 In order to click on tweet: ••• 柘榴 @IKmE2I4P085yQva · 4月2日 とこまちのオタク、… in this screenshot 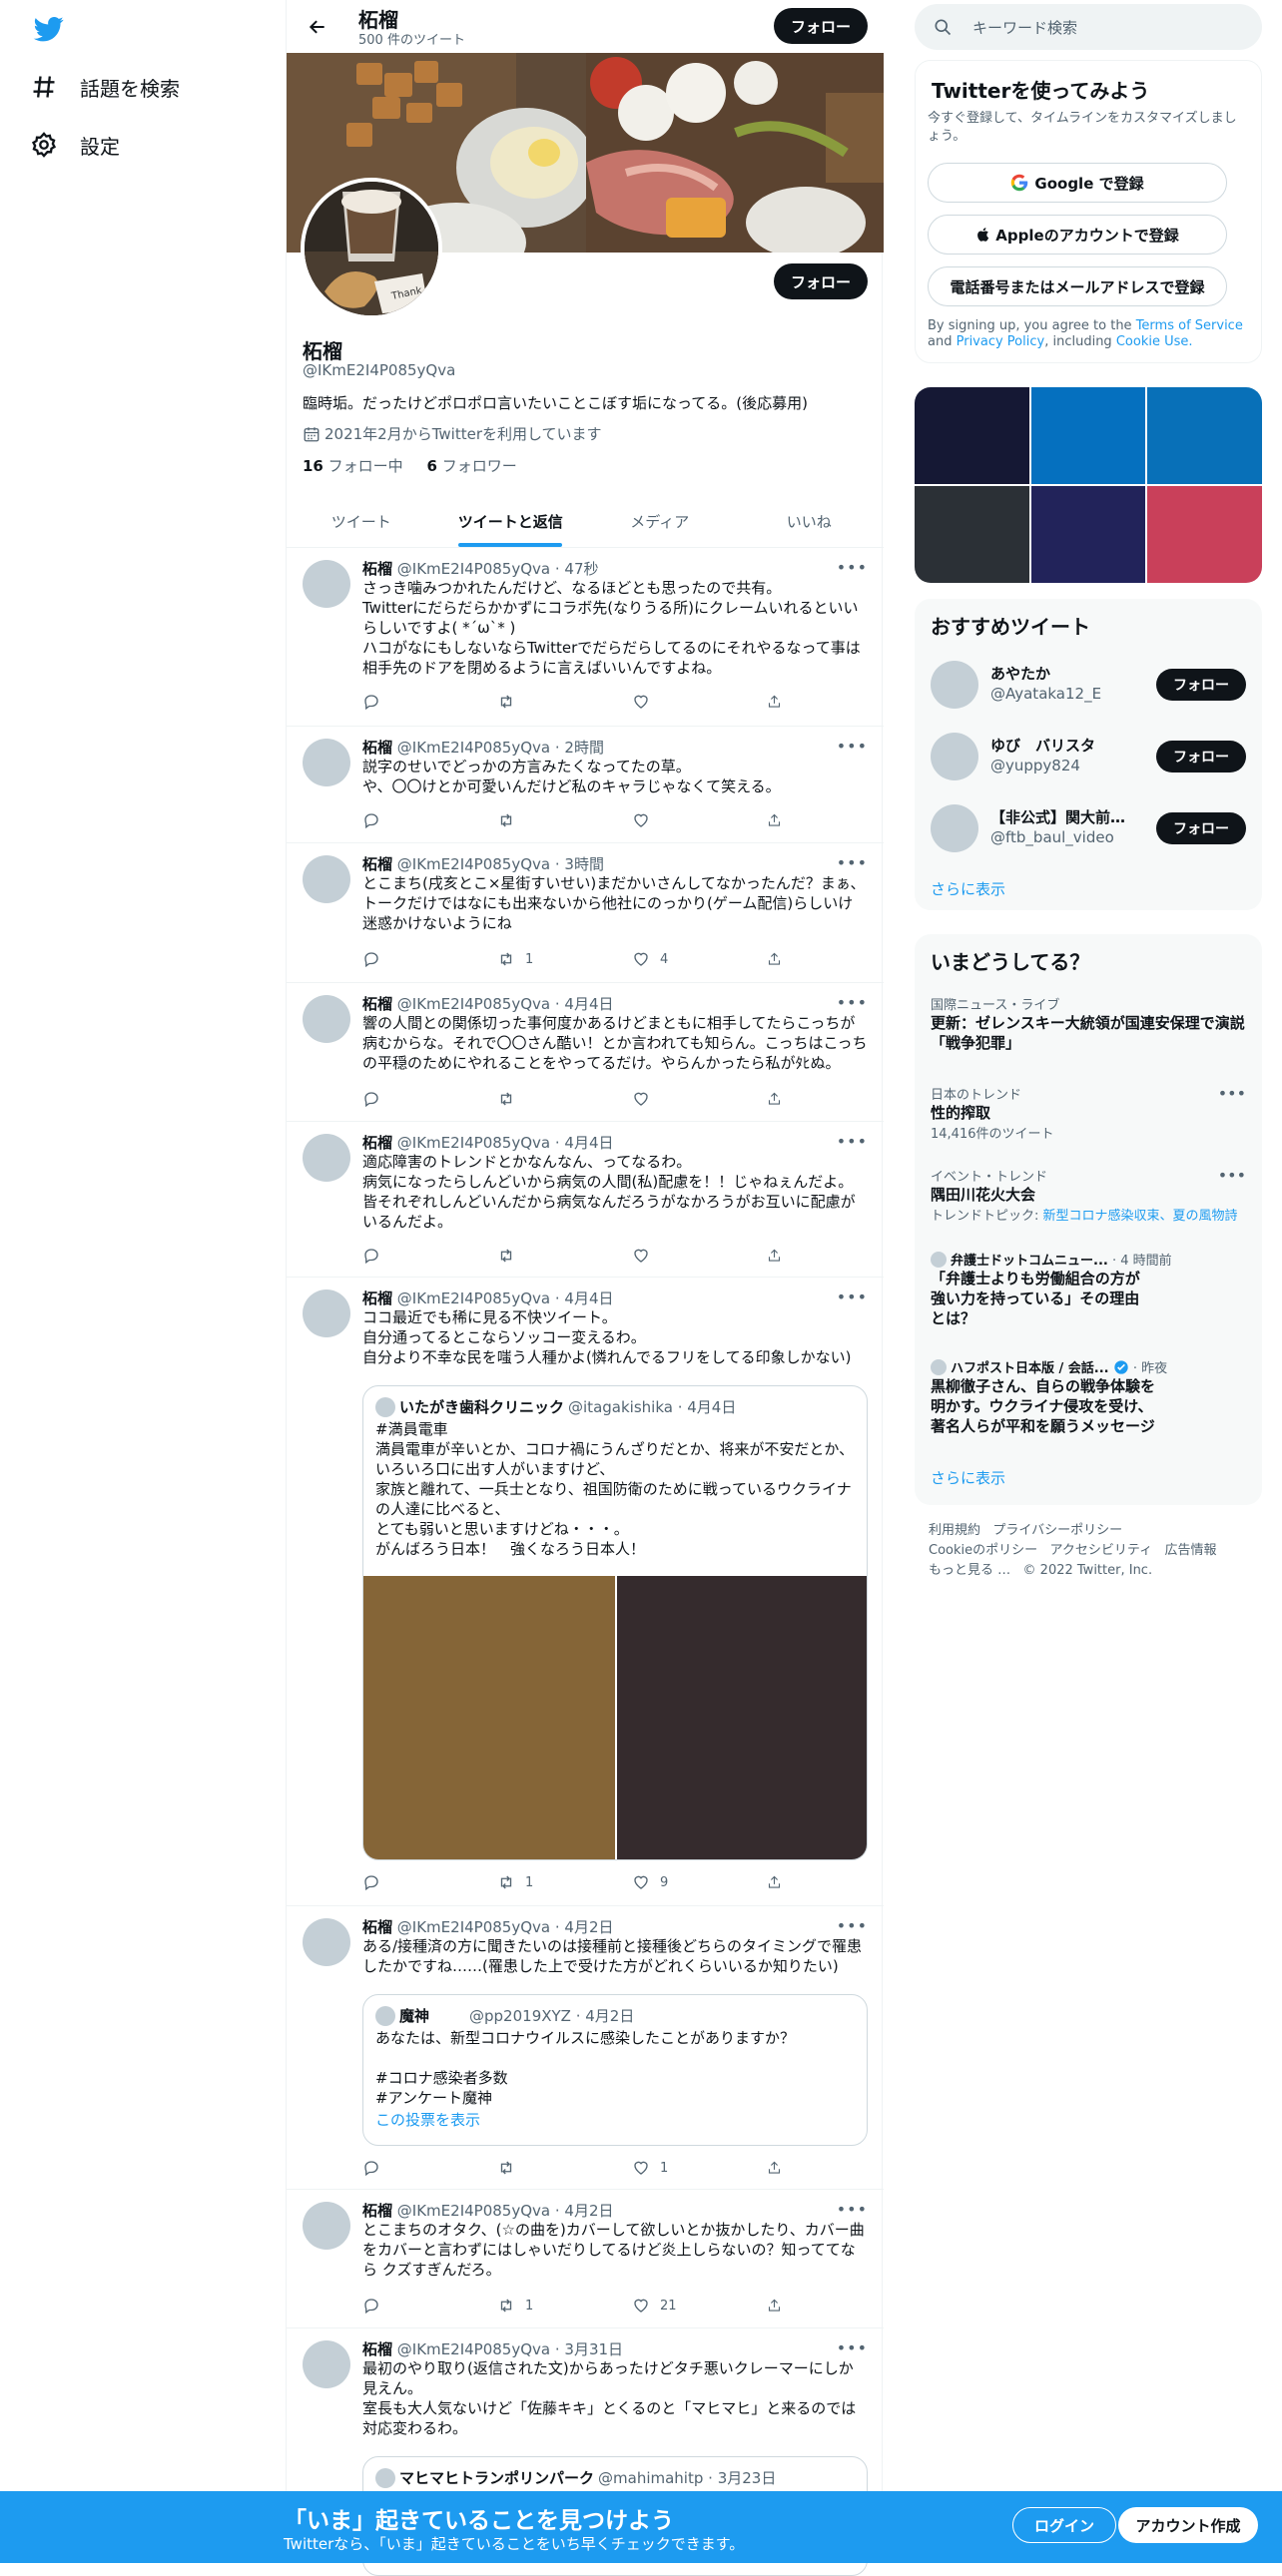, I will do `click(585, 2259)`.